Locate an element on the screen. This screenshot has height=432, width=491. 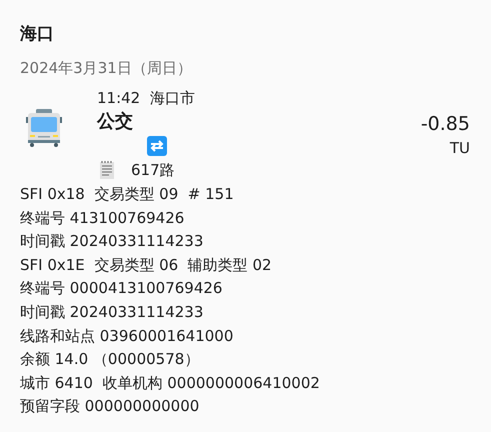
section-title: 海口 is located at coordinates (37, 34).